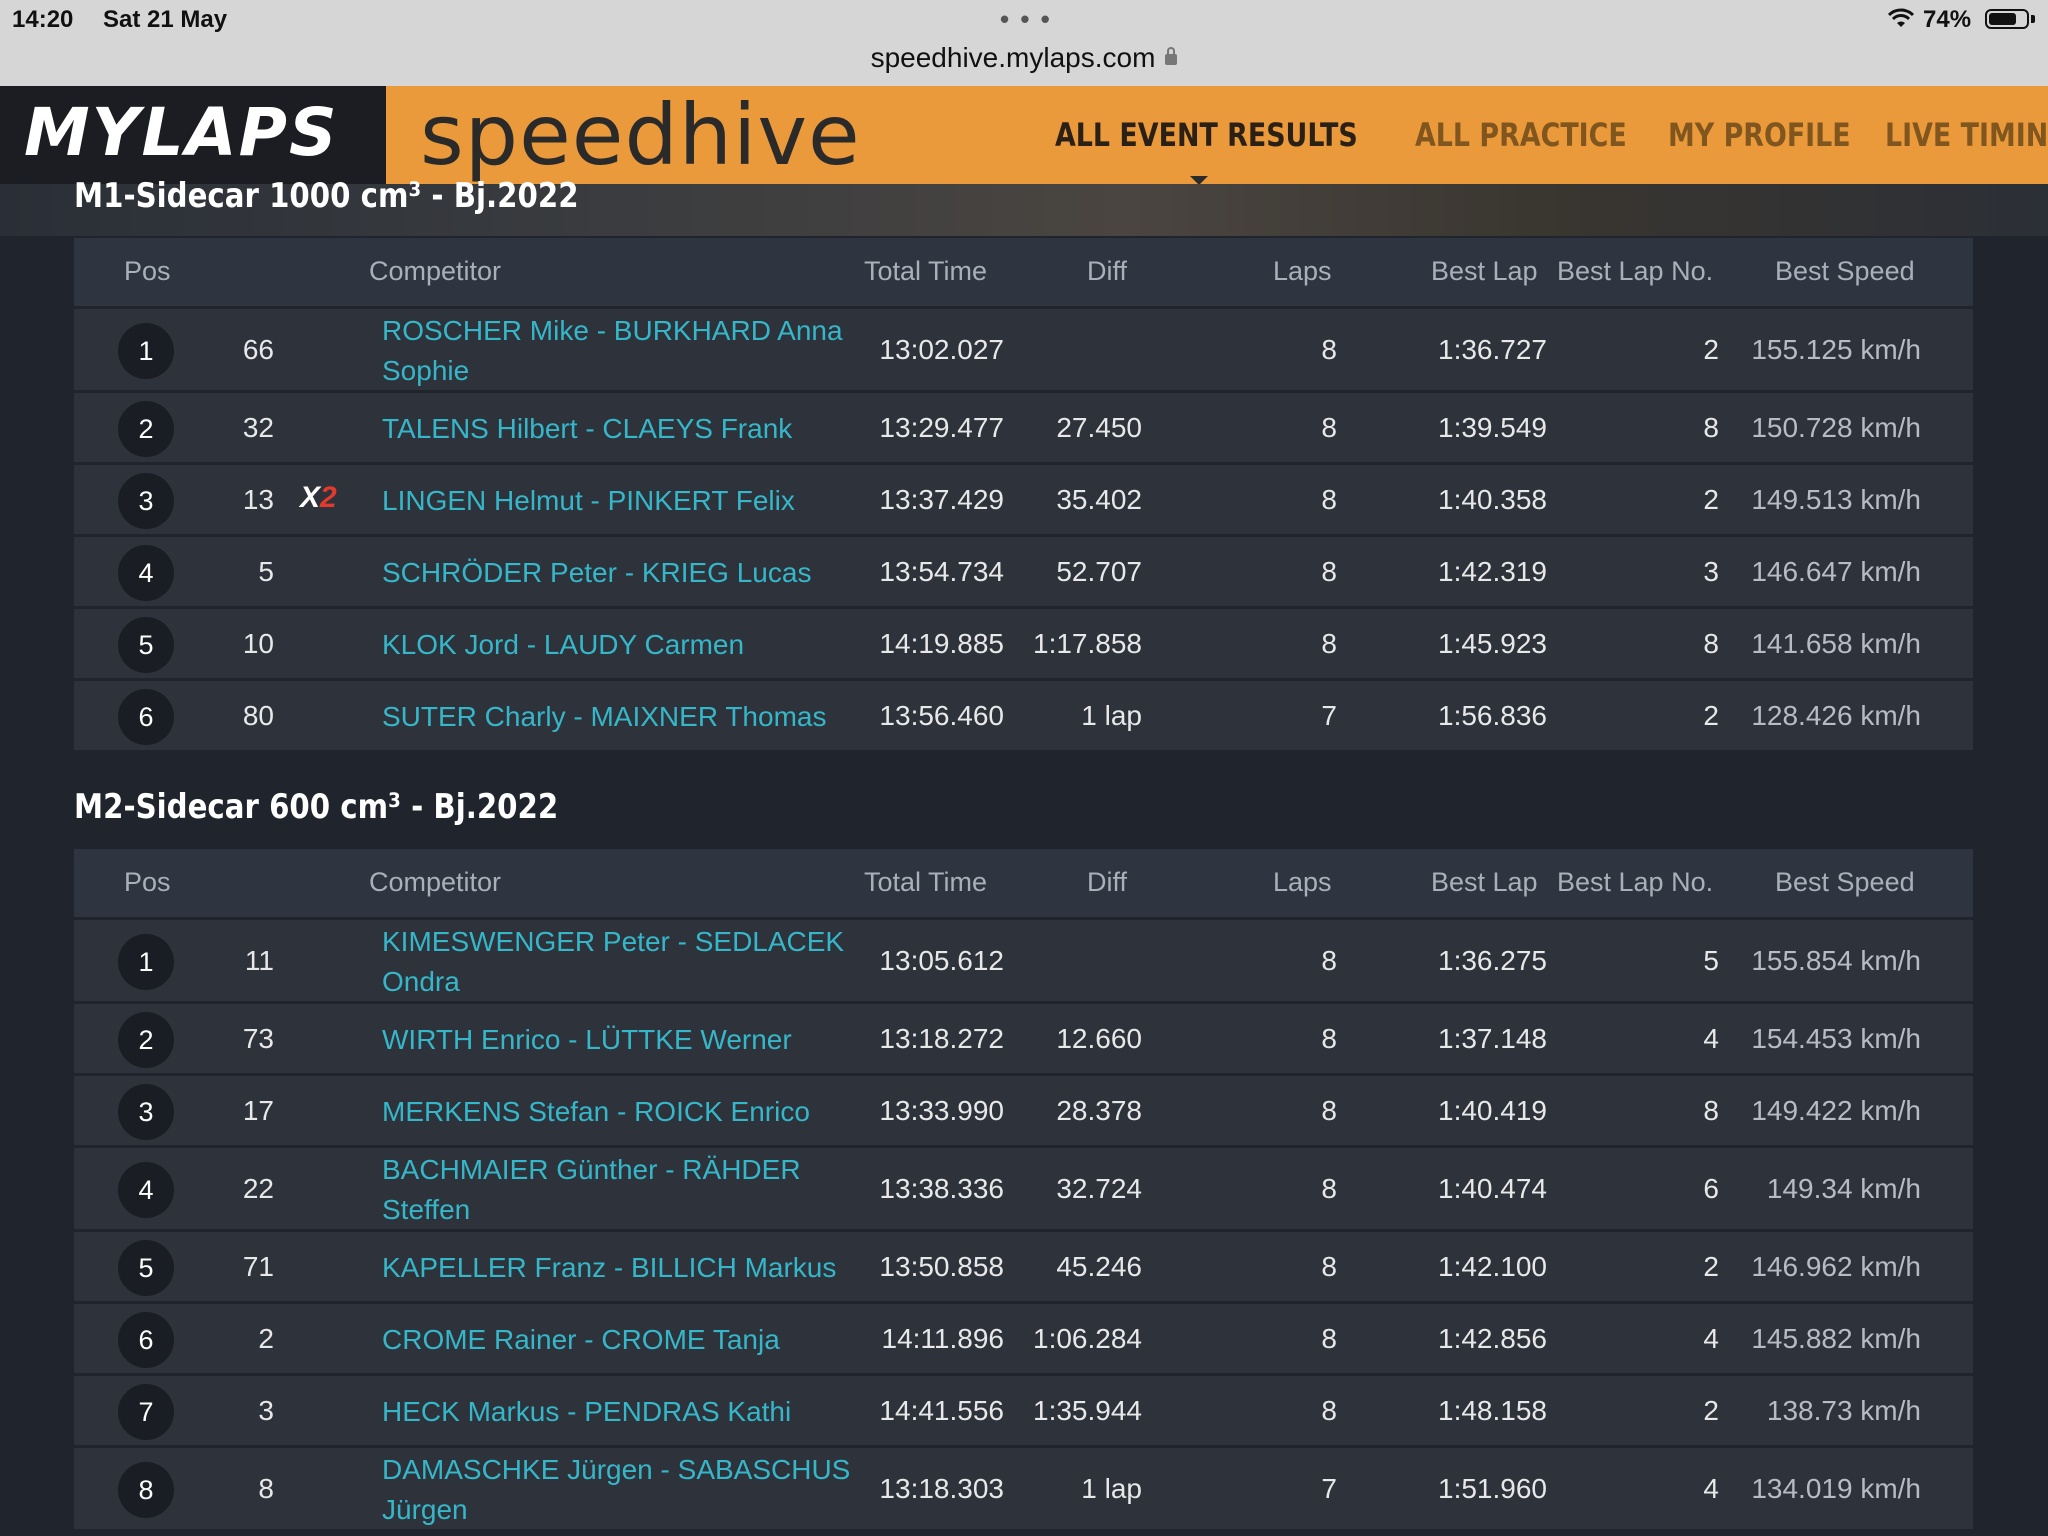  What do you see at coordinates (1099, 571) in the screenshot?
I see `diff: 52.707` at bounding box center [1099, 571].